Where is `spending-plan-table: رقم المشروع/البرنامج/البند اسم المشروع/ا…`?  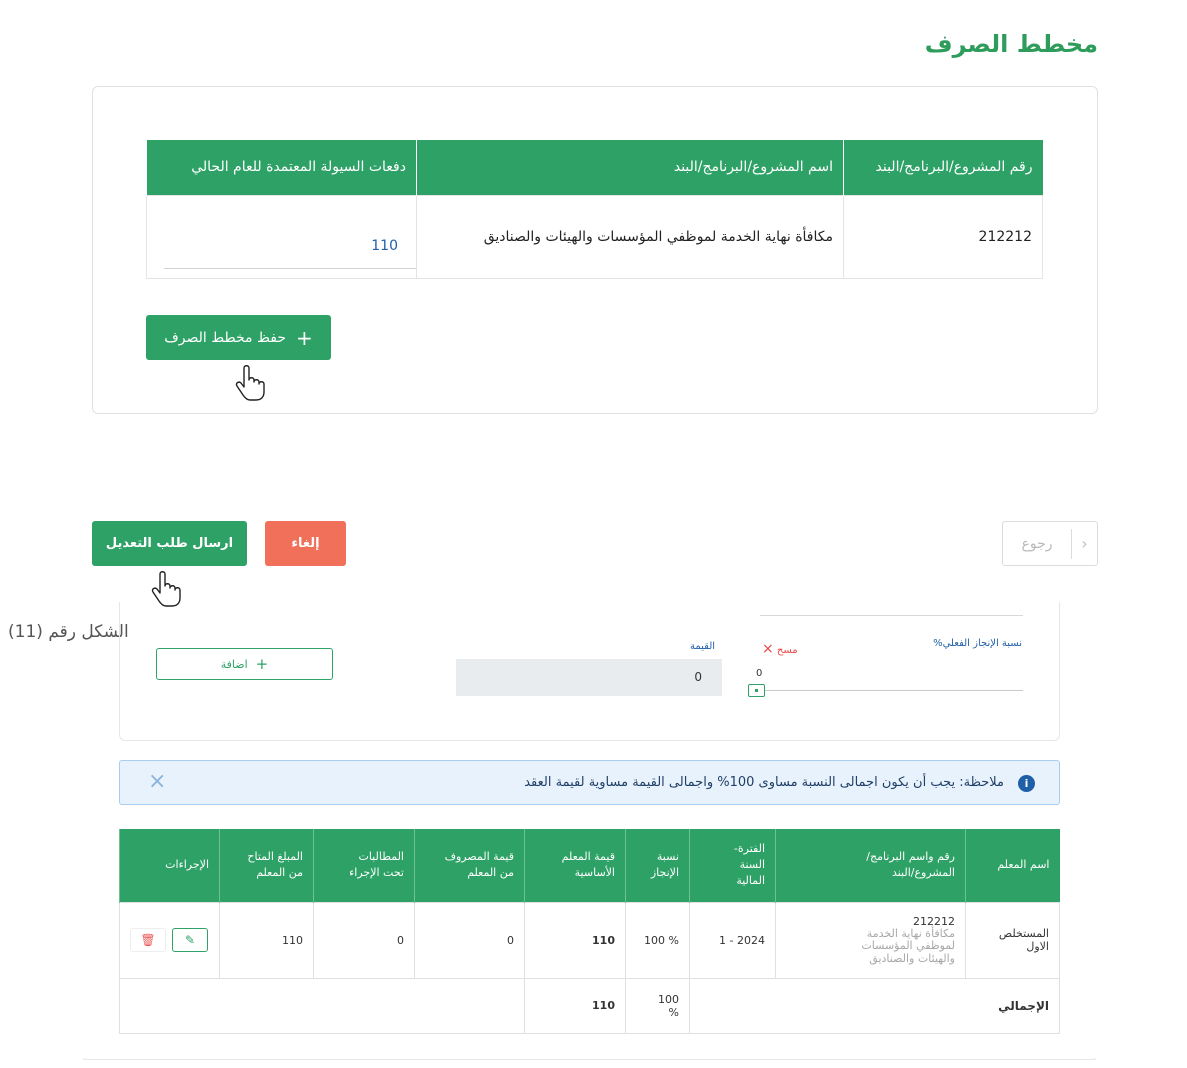
spending-plan-table: رقم المشروع/البرنامج/البند اسم المشروع/ا… is located at coordinates (594, 209).